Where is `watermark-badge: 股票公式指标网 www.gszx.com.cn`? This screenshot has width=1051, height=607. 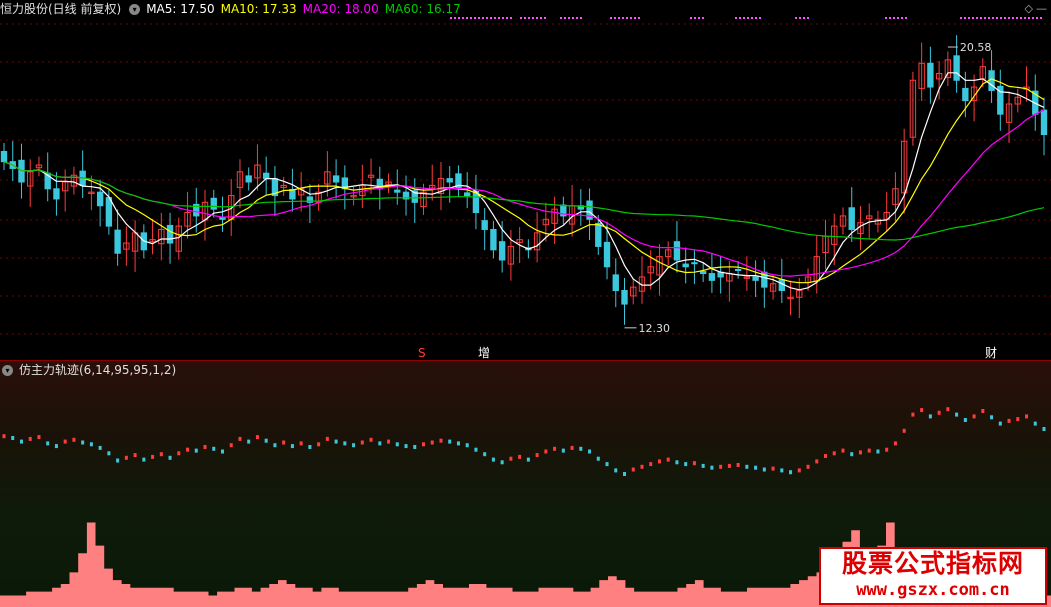
watermark-badge: 股票公式指标网 www.gszx.com.cn is located at coordinates (933, 576).